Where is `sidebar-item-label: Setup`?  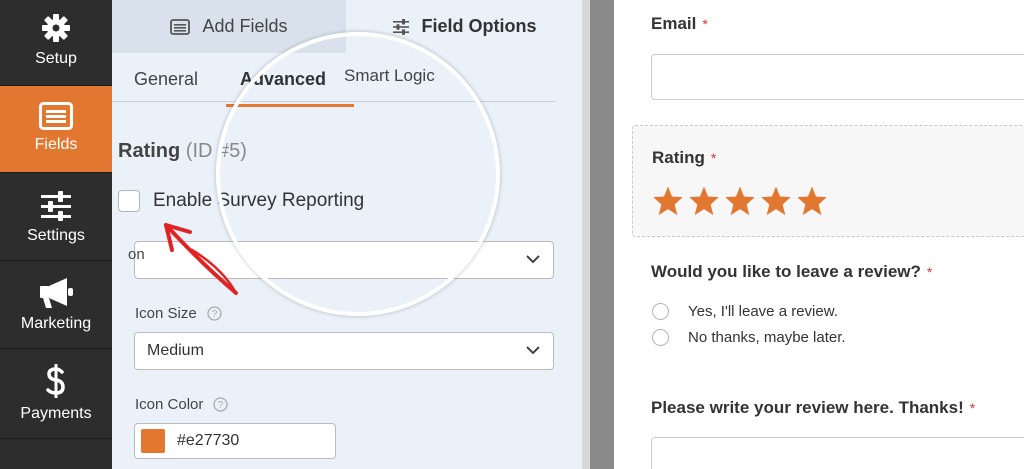 sidebar-item-label: Setup is located at coordinates (56, 58).